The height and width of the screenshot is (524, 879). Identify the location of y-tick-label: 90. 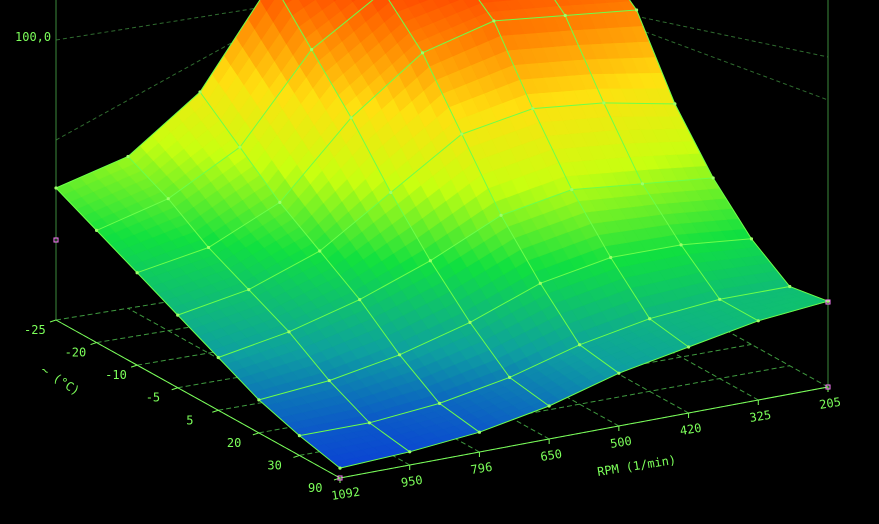
(315, 488).